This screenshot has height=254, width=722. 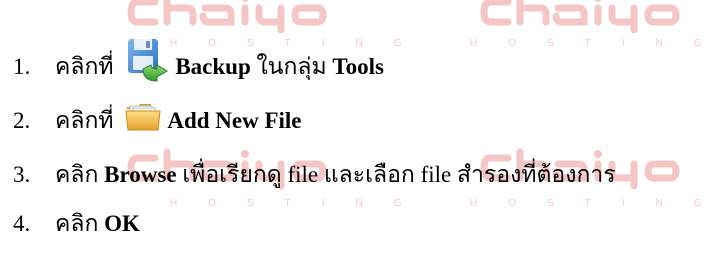 I want to click on step-1: 1. คลิกที่ Backup ในกลุ่ม Tools, so click(x=198, y=63).